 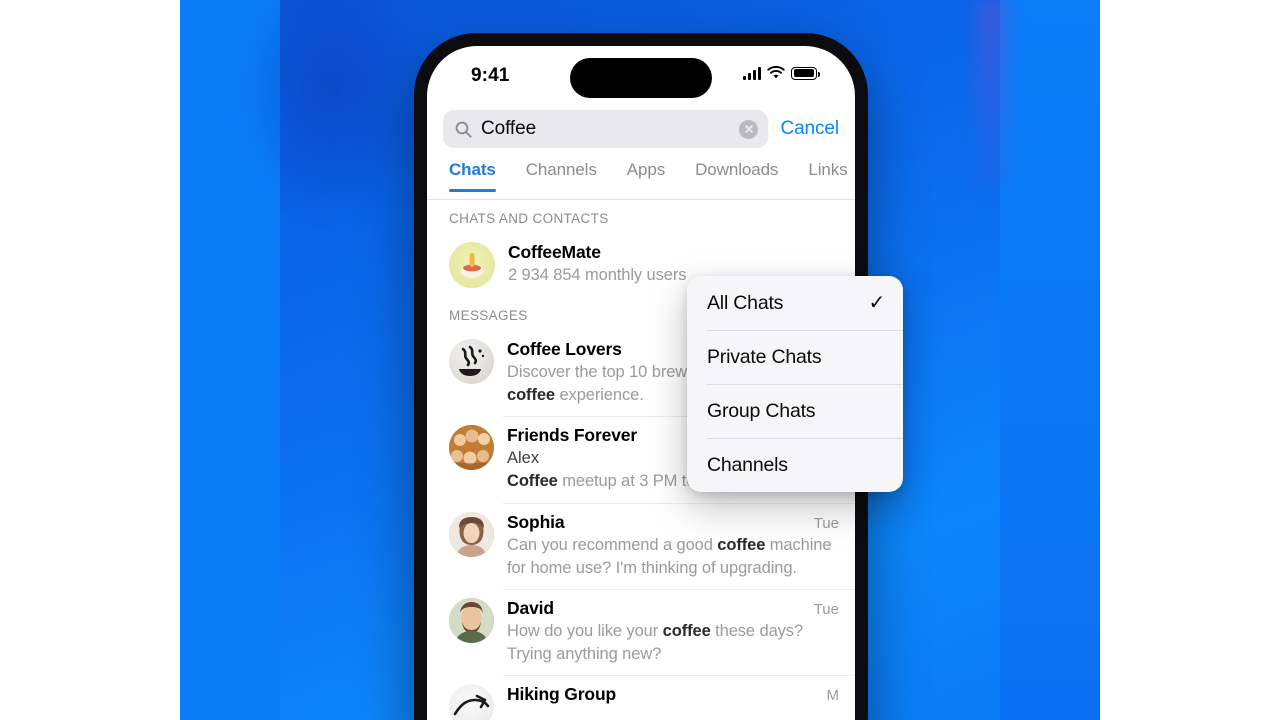 What do you see at coordinates (673, 608) in the screenshot?
I see `list-item-top: David Tue` at bounding box center [673, 608].